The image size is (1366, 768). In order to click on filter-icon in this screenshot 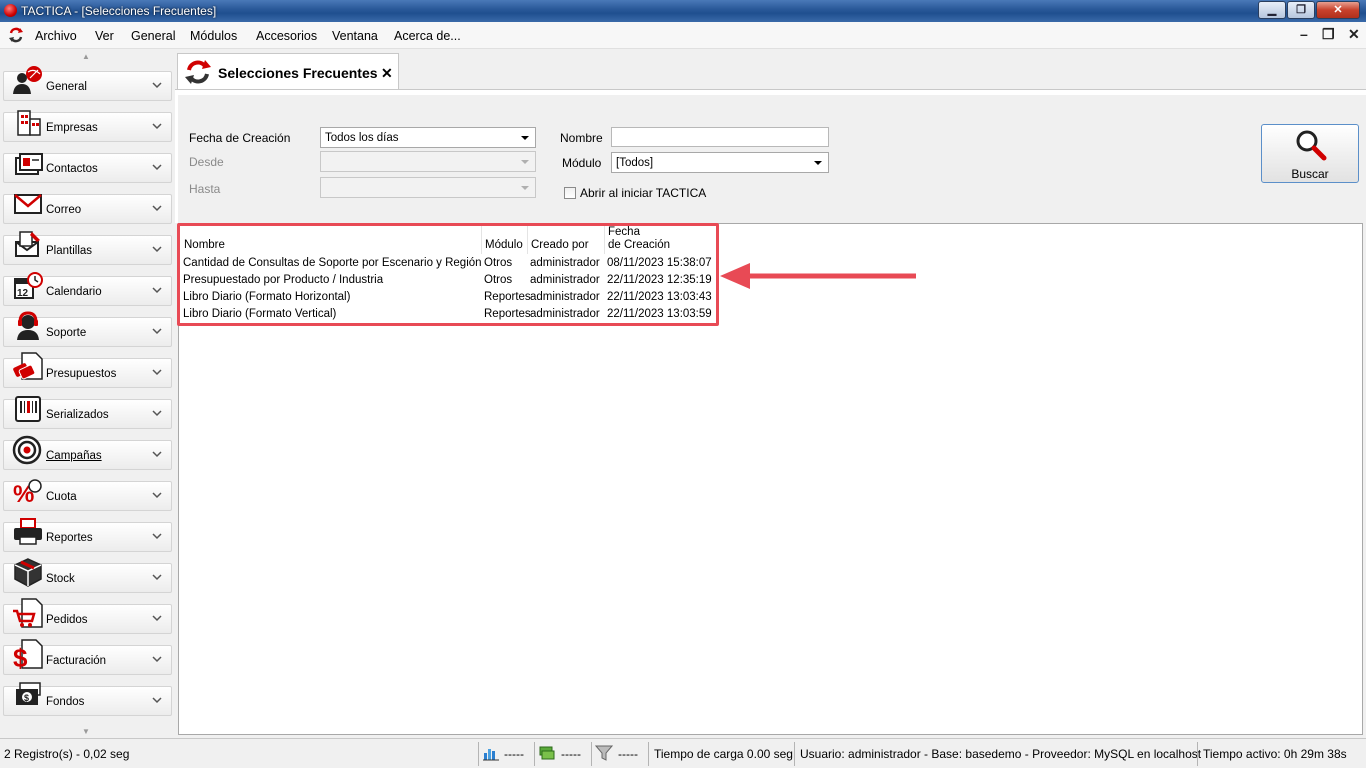, I will do `click(604, 753)`.